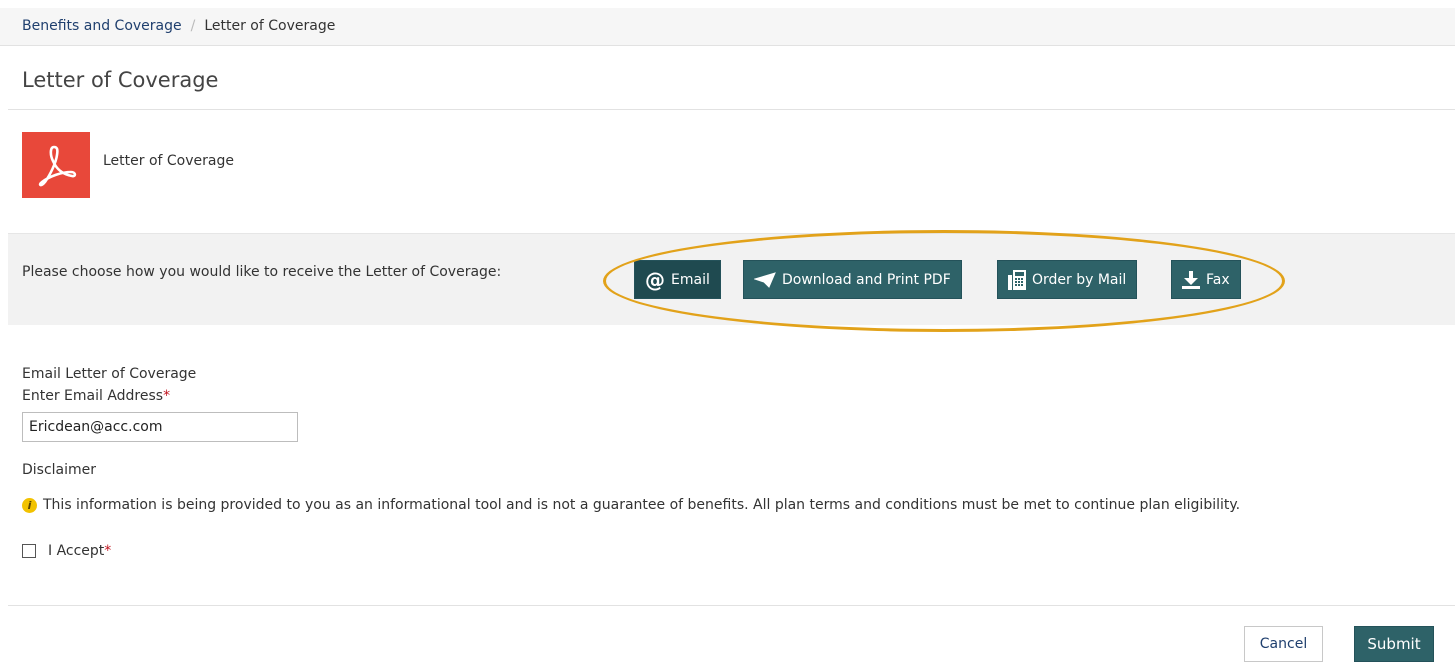  Describe the element at coordinates (168, 161) in the screenshot. I see `document-label: Letter of Coverage` at that location.